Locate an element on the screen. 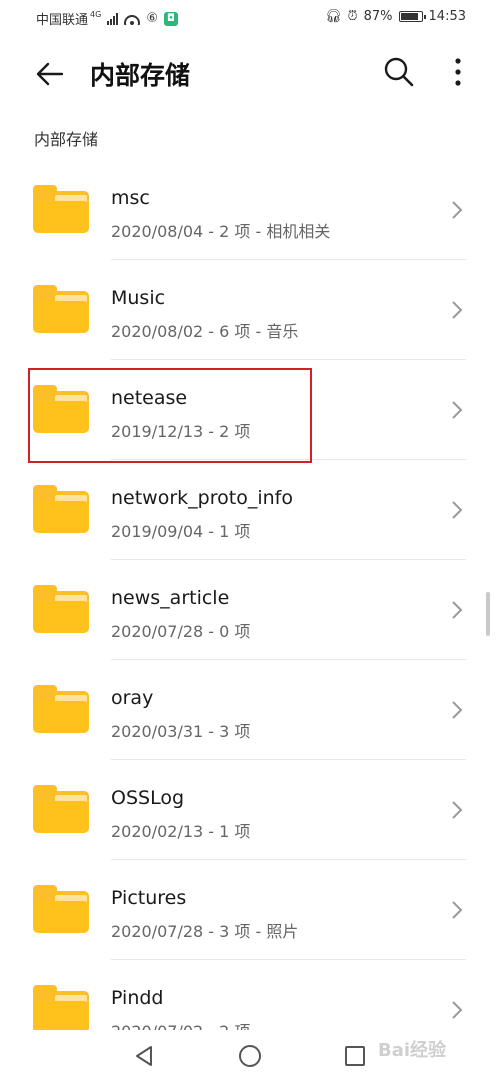 Image resolution: width=500 pixels, height=1083 pixels. folder-name: Music is located at coordinates (138, 298).